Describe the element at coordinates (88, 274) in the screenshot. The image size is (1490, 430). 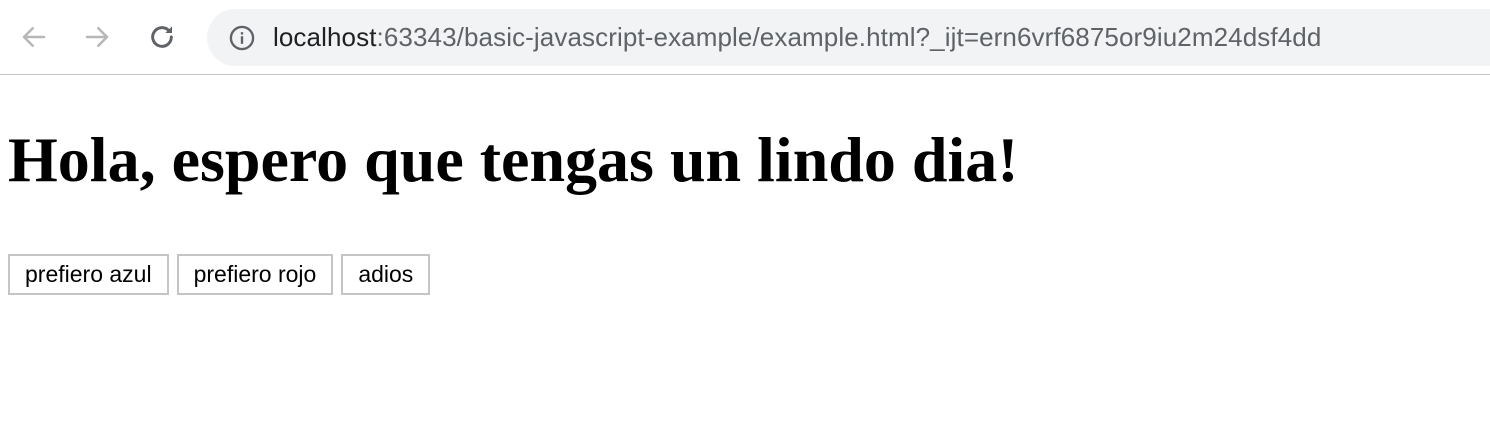
I see `prefer-blue-button: prefiero azul` at that location.